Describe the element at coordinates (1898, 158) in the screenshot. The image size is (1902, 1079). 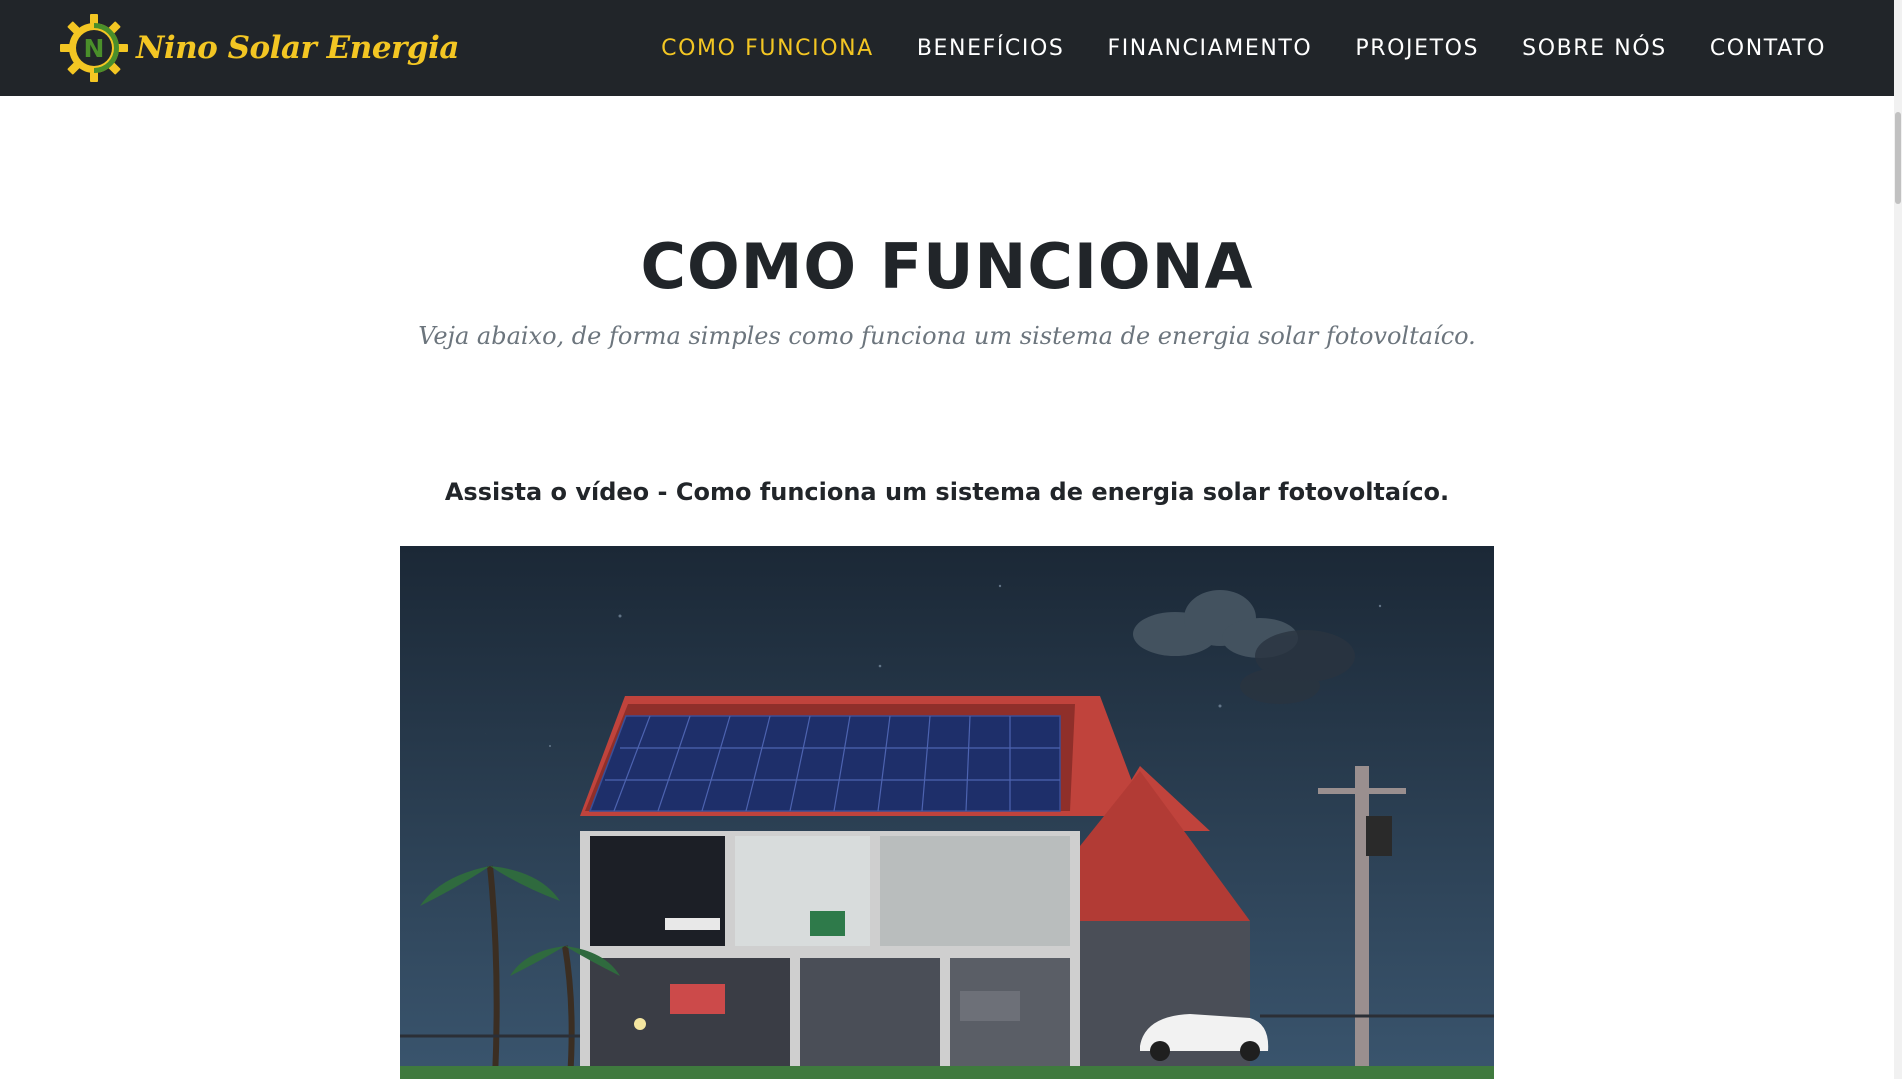
I see `scrollbar-thumb` at that location.